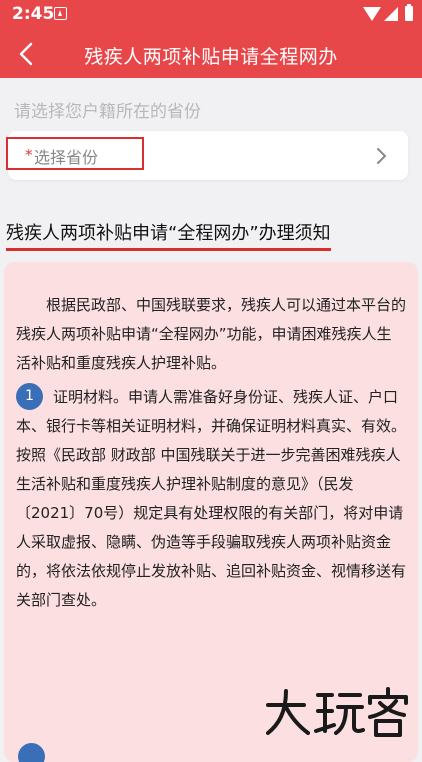 The image size is (422, 762). What do you see at coordinates (211, 15) in the screenshot?
I see `status-bar: 2:45` at bounding box center [211, 15].